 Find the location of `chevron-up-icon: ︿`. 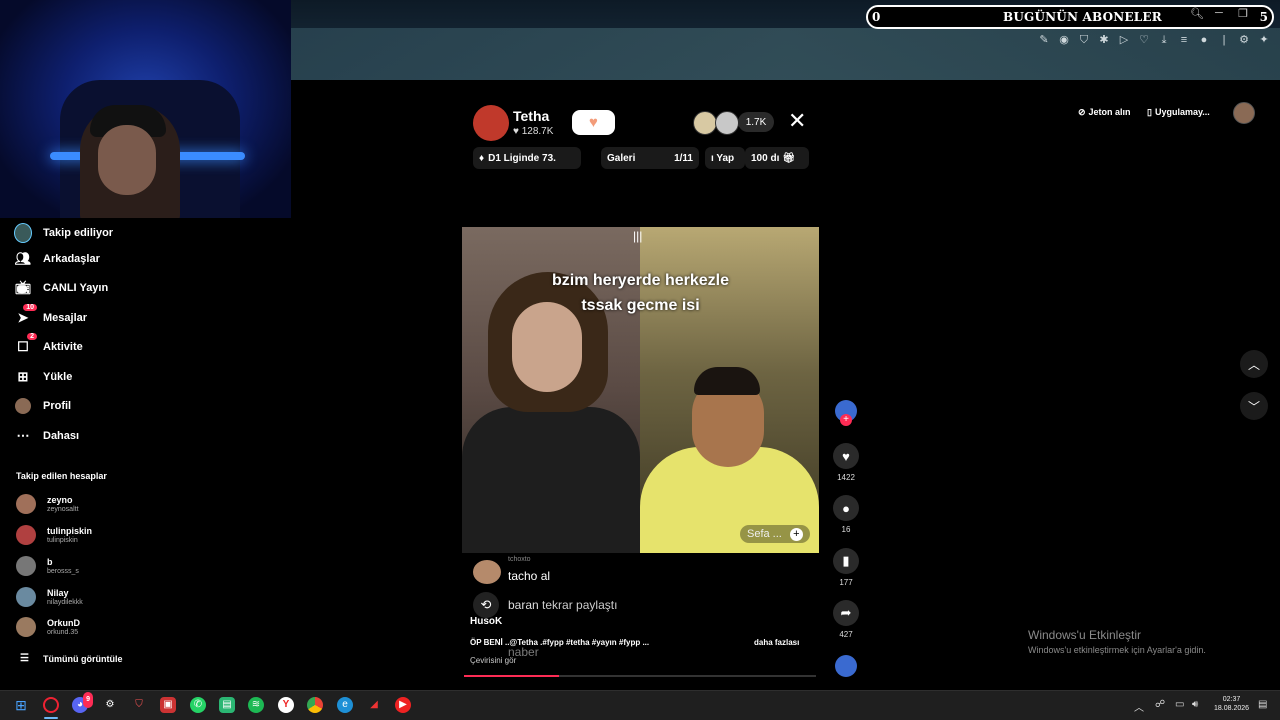

chevron-up-icon: ︿ is located at coordinates (1254, 364).